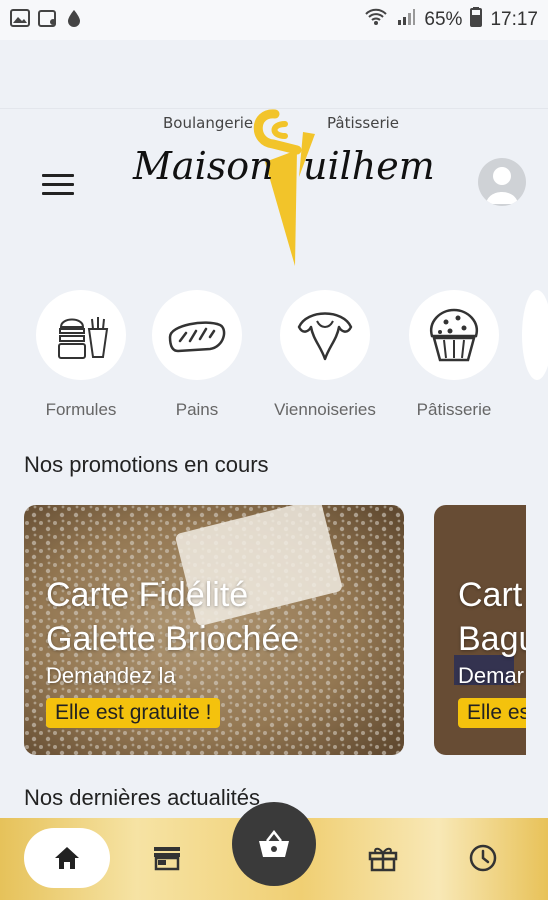 The height and width of the screenshot is (900, 548). I want to click on promo-badge: Elle es, so click(492, 713).